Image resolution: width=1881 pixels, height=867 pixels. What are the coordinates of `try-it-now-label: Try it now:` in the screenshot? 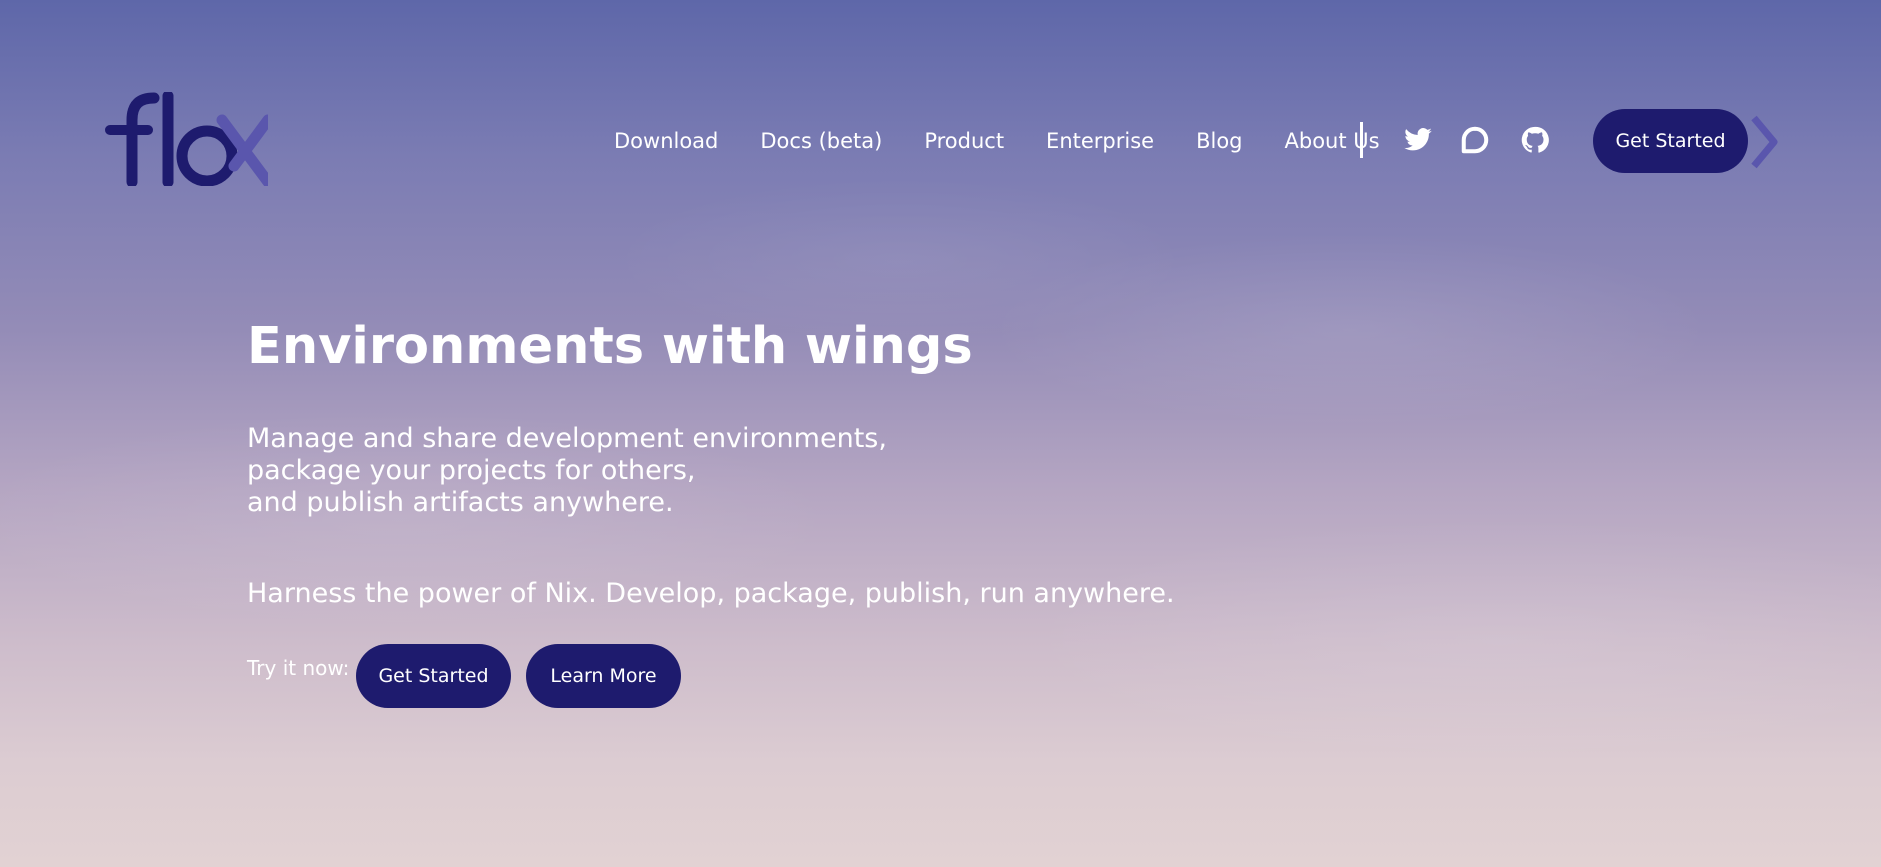 It's located at (298, 668).